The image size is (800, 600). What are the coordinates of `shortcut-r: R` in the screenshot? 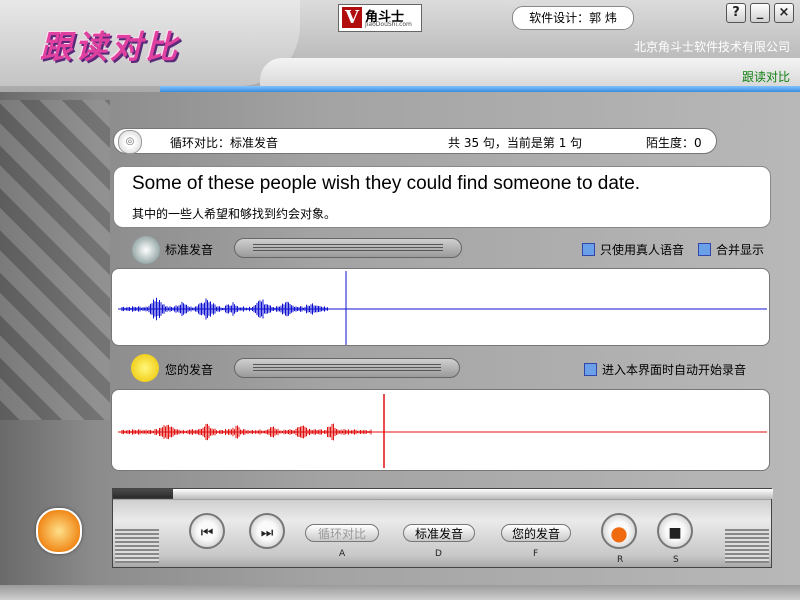 It's located at (620, 560).